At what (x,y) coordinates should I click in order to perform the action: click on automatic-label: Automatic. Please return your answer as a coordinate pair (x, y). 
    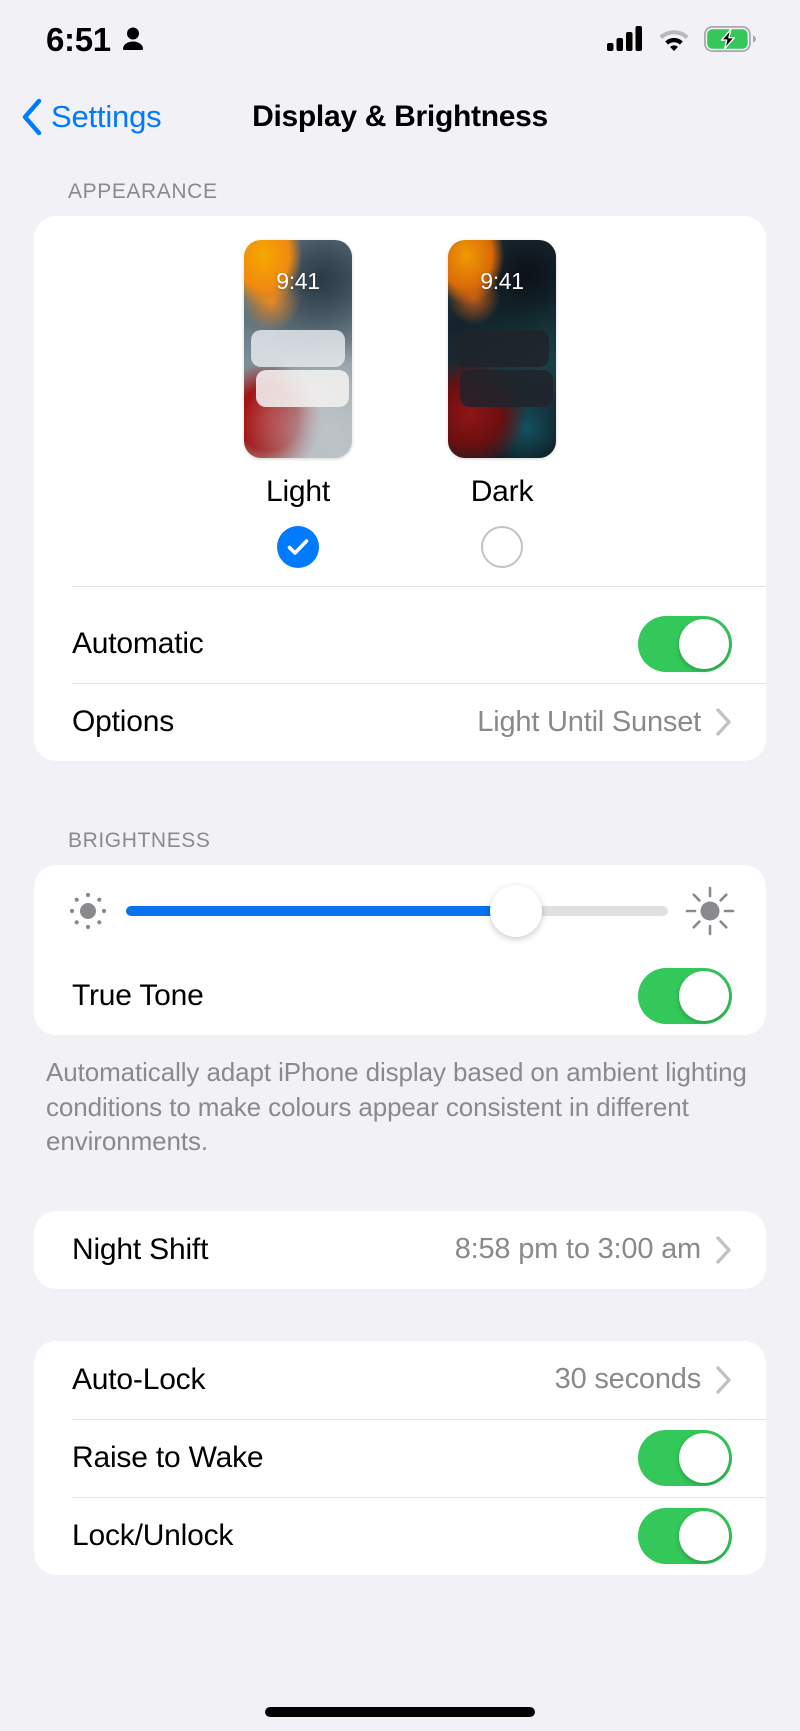
    Looking at the image, I should click on (138, 643).